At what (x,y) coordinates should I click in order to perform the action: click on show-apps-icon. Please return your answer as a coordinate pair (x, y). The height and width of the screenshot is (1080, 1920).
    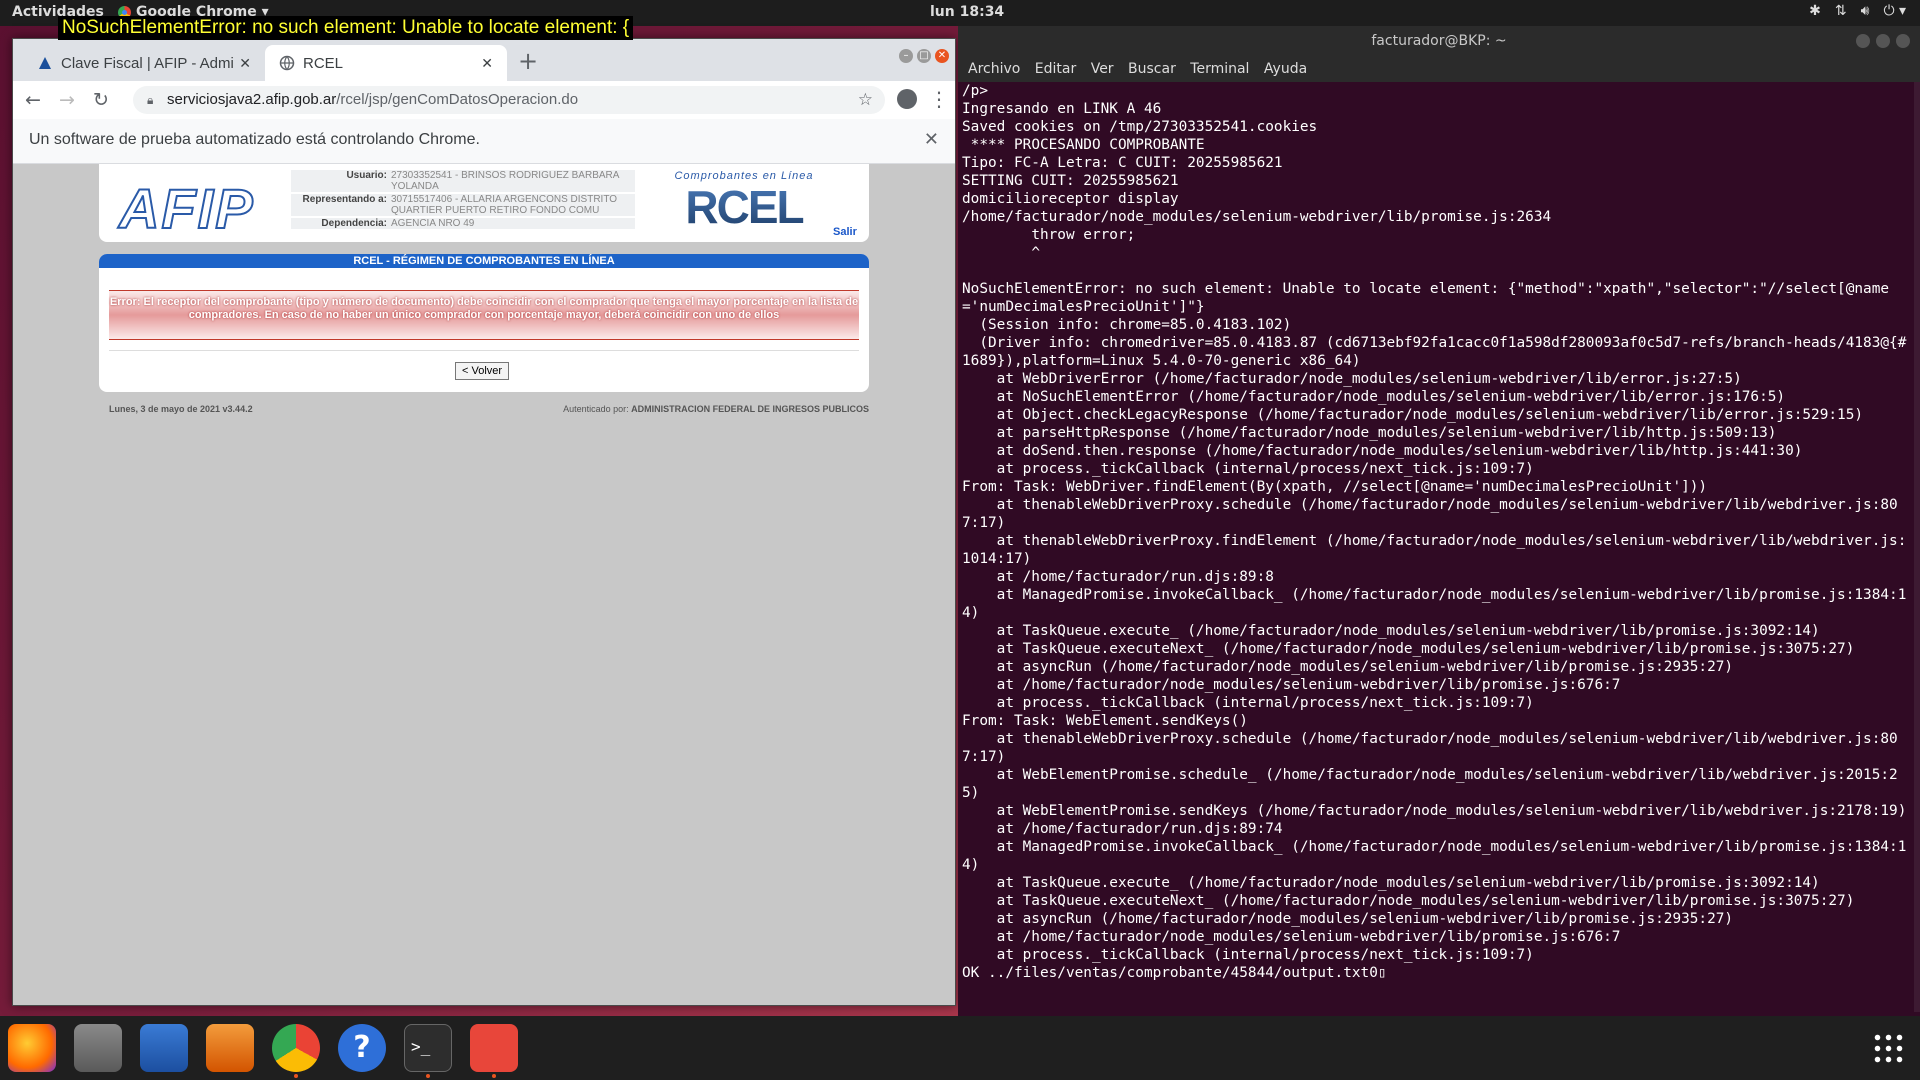
    Looking at the image, I should click on (1888, 1048).